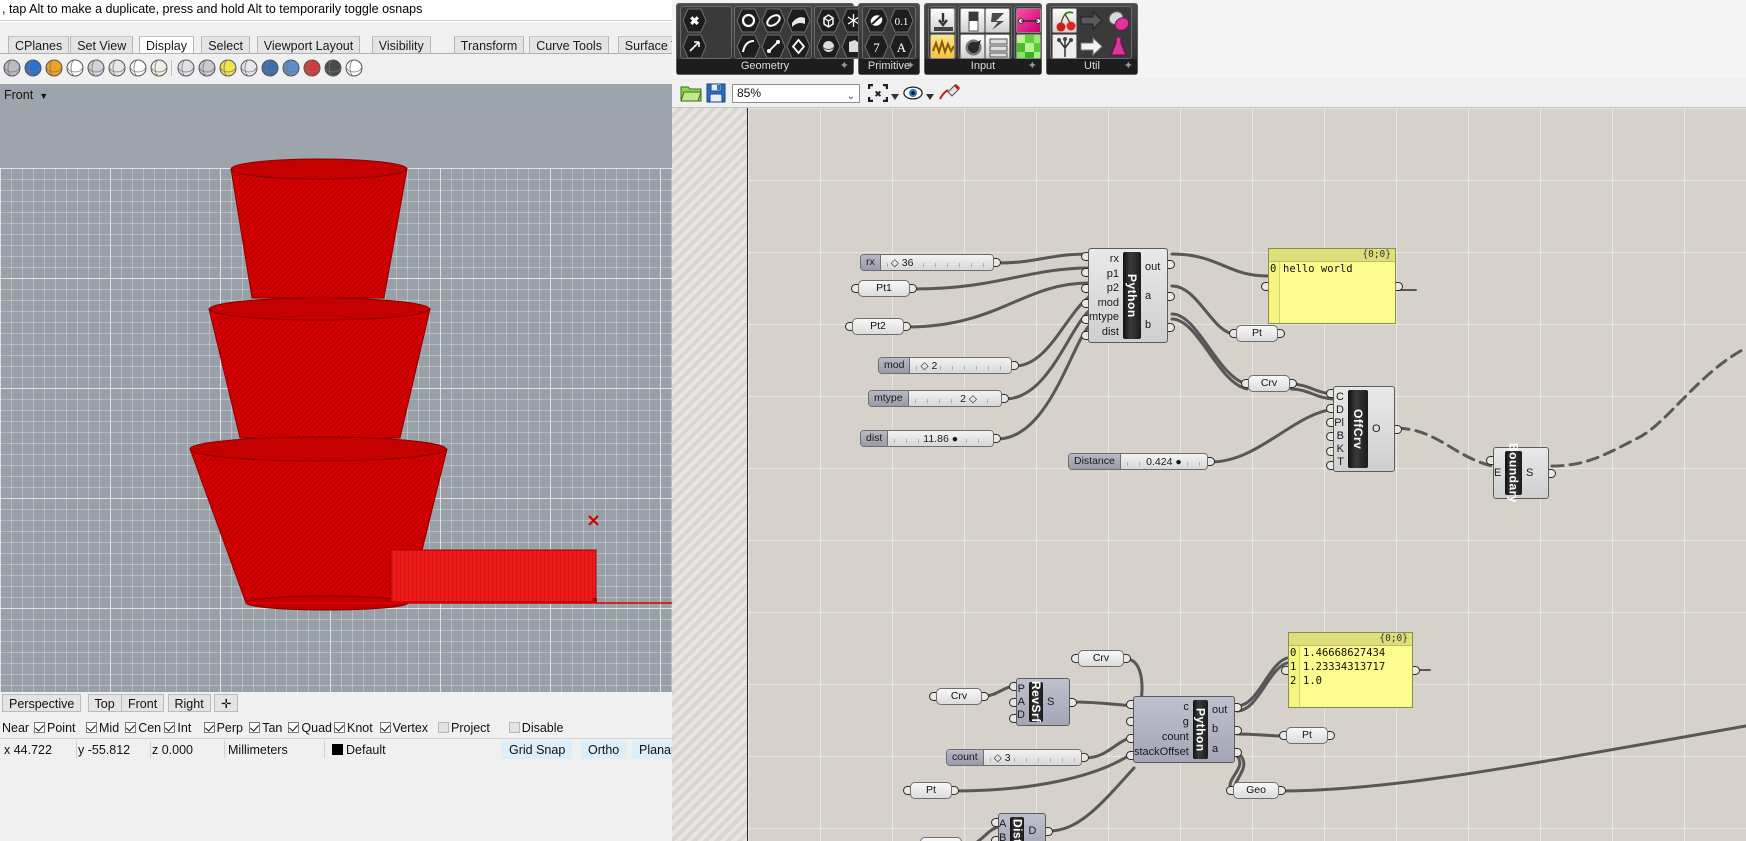 This screenshot has width=1746, height=841. What do you see at coordinates (26, 95) in the screenshot?
I see `viewport-title: Front ▼` at bounding box center [26, 95].